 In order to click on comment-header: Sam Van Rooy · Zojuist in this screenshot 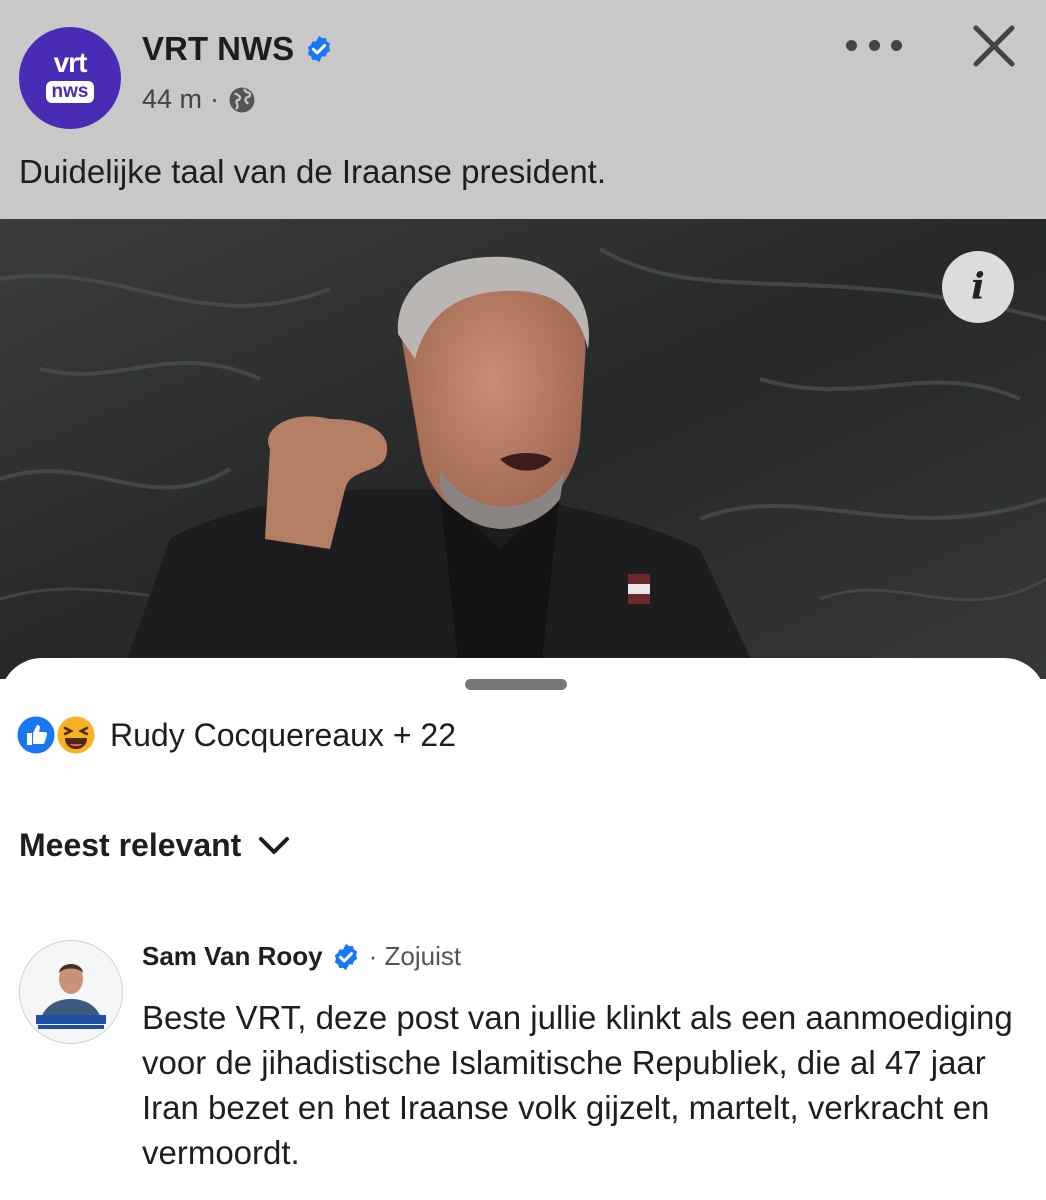, I will do `click(301, 956)`.